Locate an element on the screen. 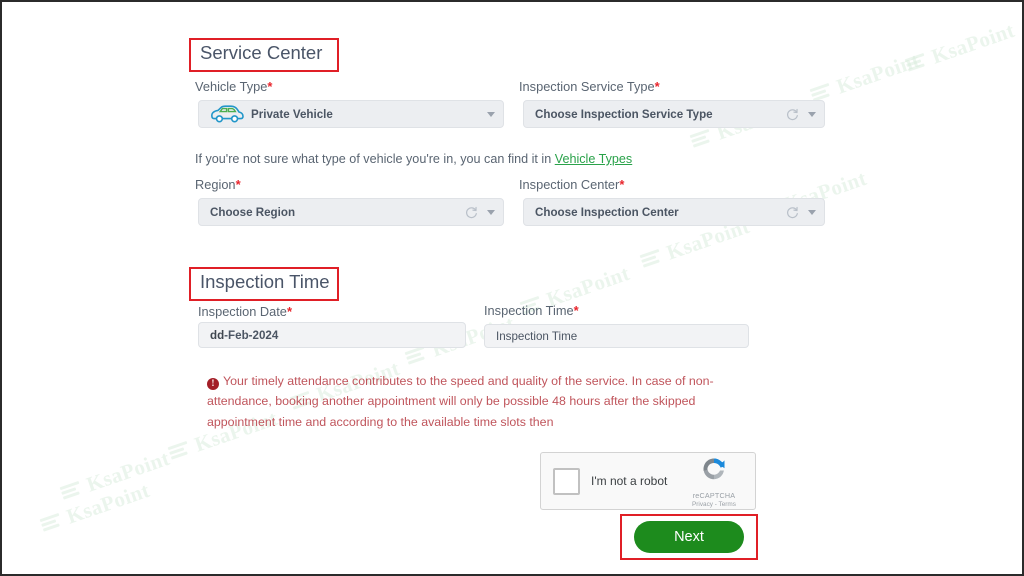 This screenshot has height=576, width=1024. region-label-text: Region is located at coordinates (215, 184).